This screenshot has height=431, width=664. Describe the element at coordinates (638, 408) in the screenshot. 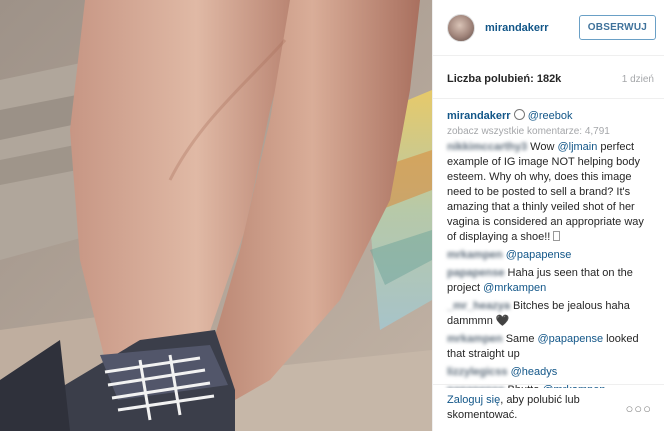

I see `ellipsis-icon: ○○○` at that location.